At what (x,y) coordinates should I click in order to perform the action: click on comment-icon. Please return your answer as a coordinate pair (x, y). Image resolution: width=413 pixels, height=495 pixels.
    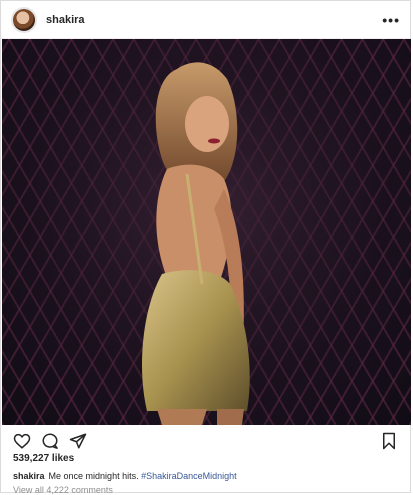
    Looking at the image, I should click on (50, 441).